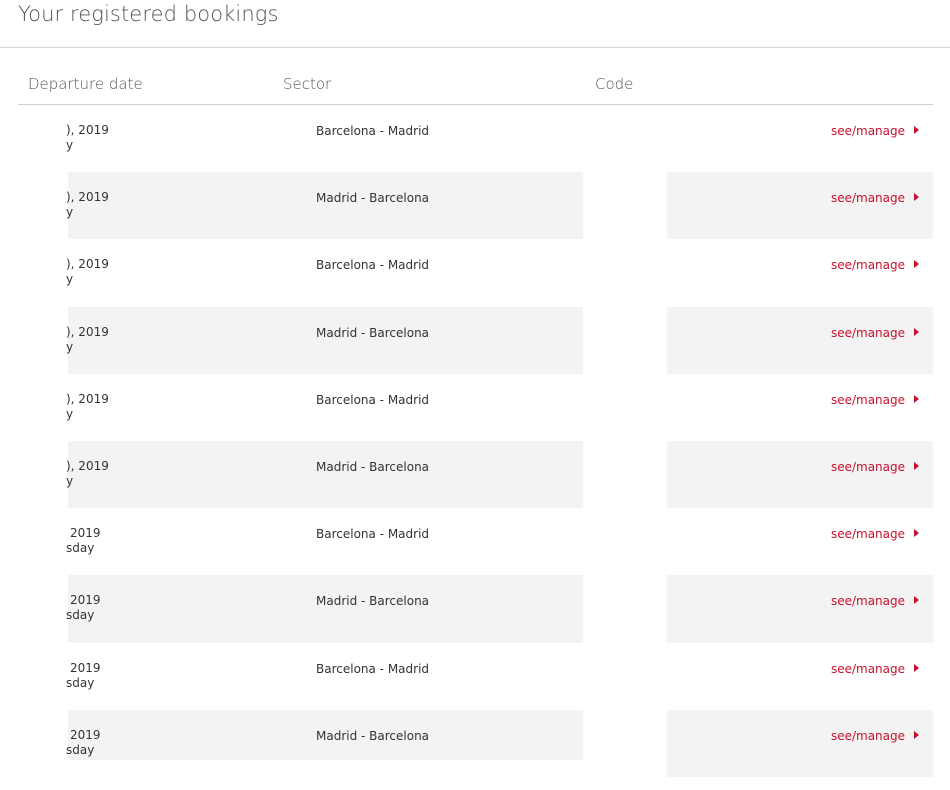 This screenshot has height=790, width=950. I want to click on page-title: Your registered bookings, so click(148, 14).